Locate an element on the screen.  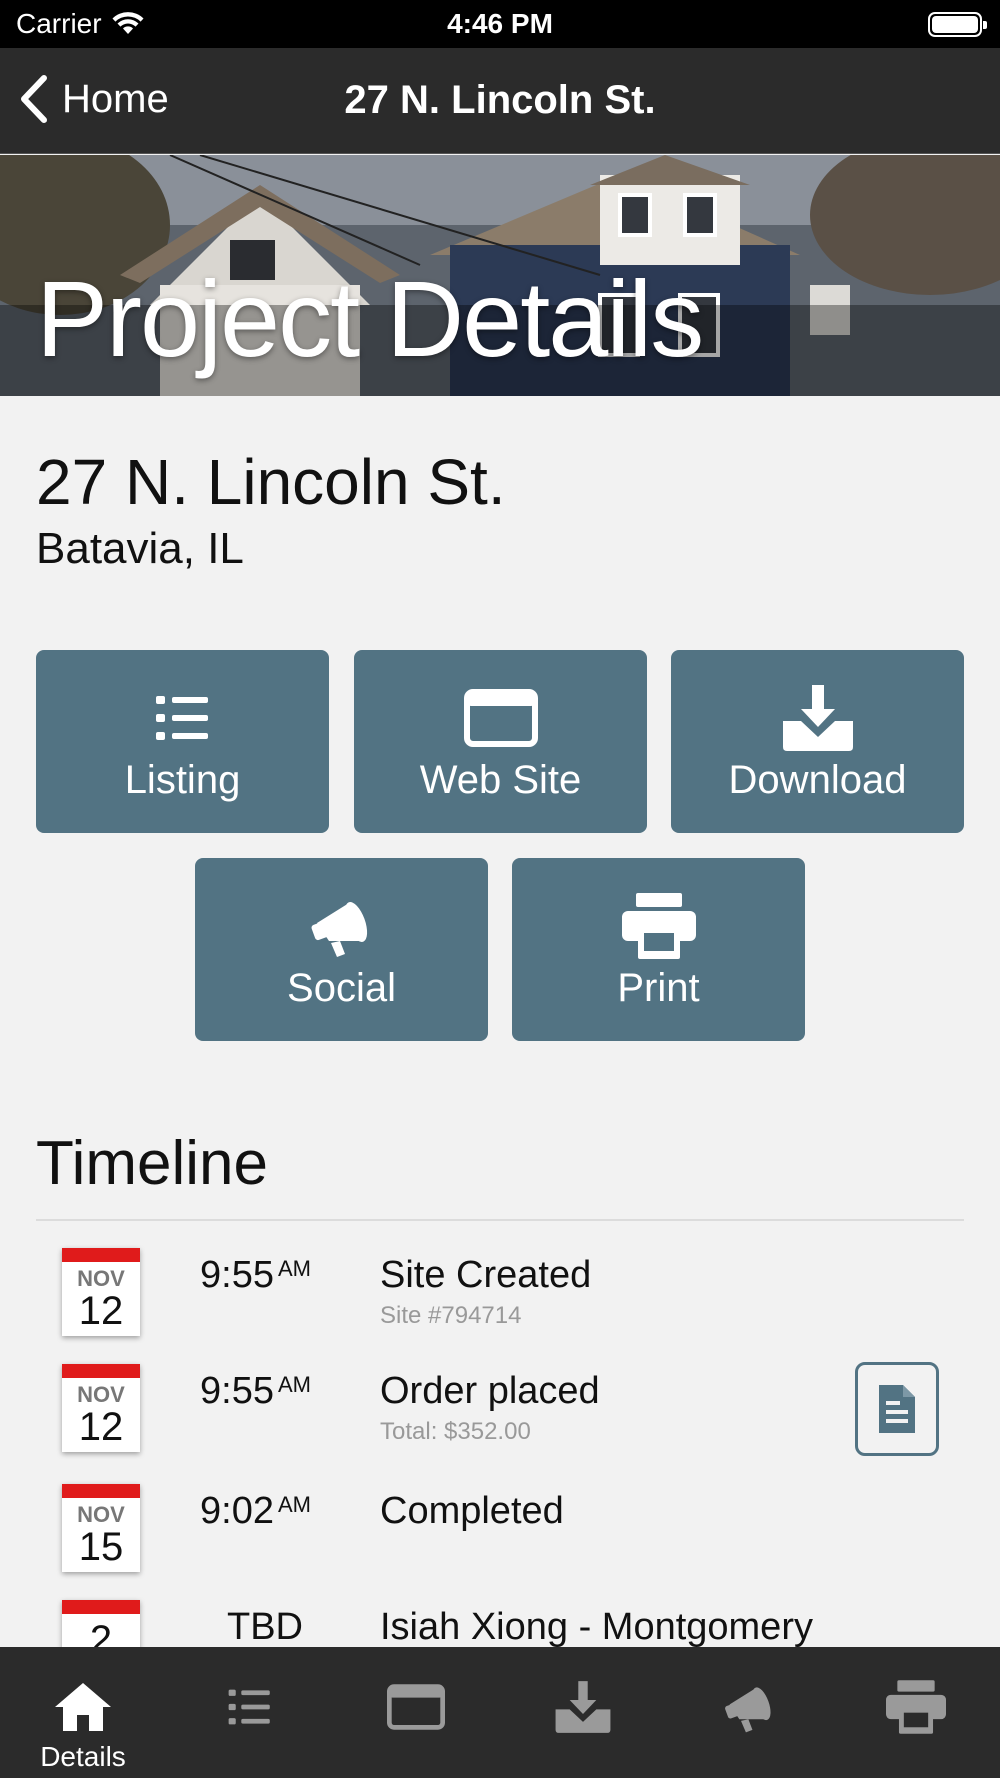
address-street: 27 N. Lincoln St. is located at coordinates (271, 482).